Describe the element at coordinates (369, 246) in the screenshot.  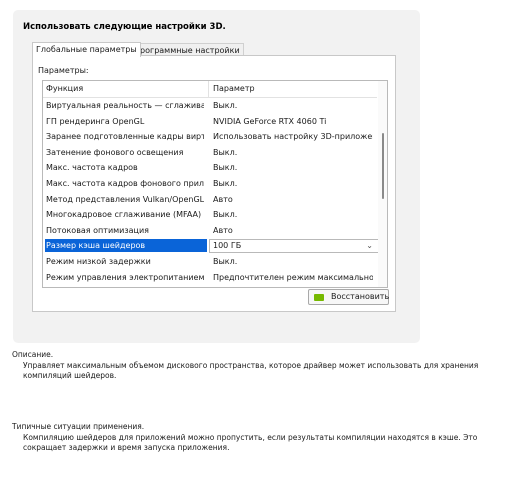
I see `chevron-down-icon: ⌄` at that location.